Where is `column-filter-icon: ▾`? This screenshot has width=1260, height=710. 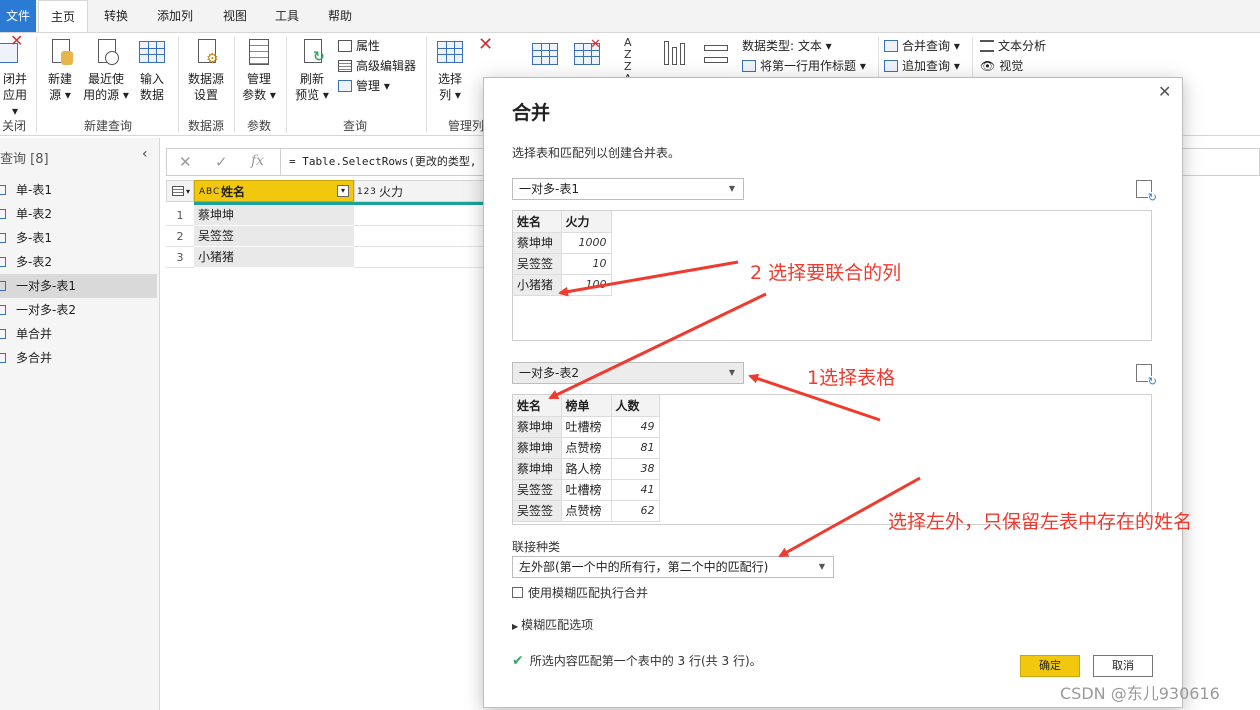 column-filter-icon: ▾ is located at coordinates (343, 191).